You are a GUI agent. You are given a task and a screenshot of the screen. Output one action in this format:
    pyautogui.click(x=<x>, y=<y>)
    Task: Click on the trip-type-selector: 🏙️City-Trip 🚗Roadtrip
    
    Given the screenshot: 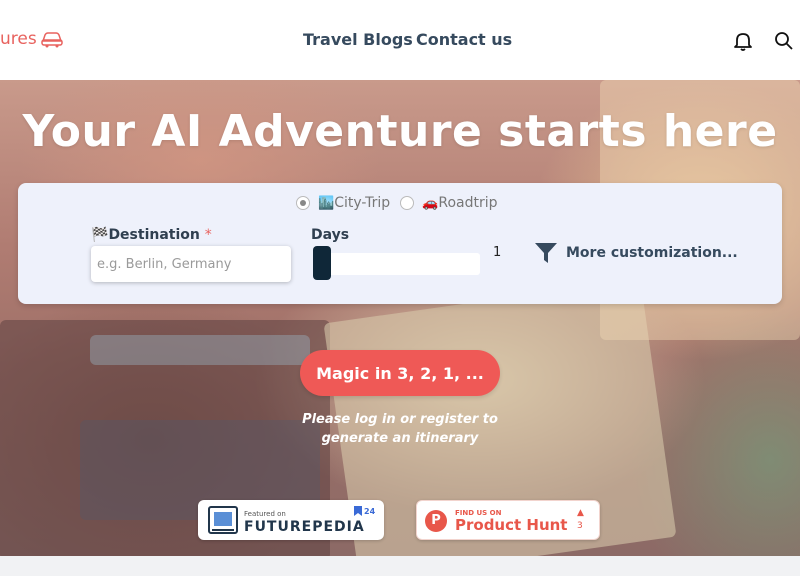 What is the action you would take?
    pyautogui.click(x=402, y=203)
    